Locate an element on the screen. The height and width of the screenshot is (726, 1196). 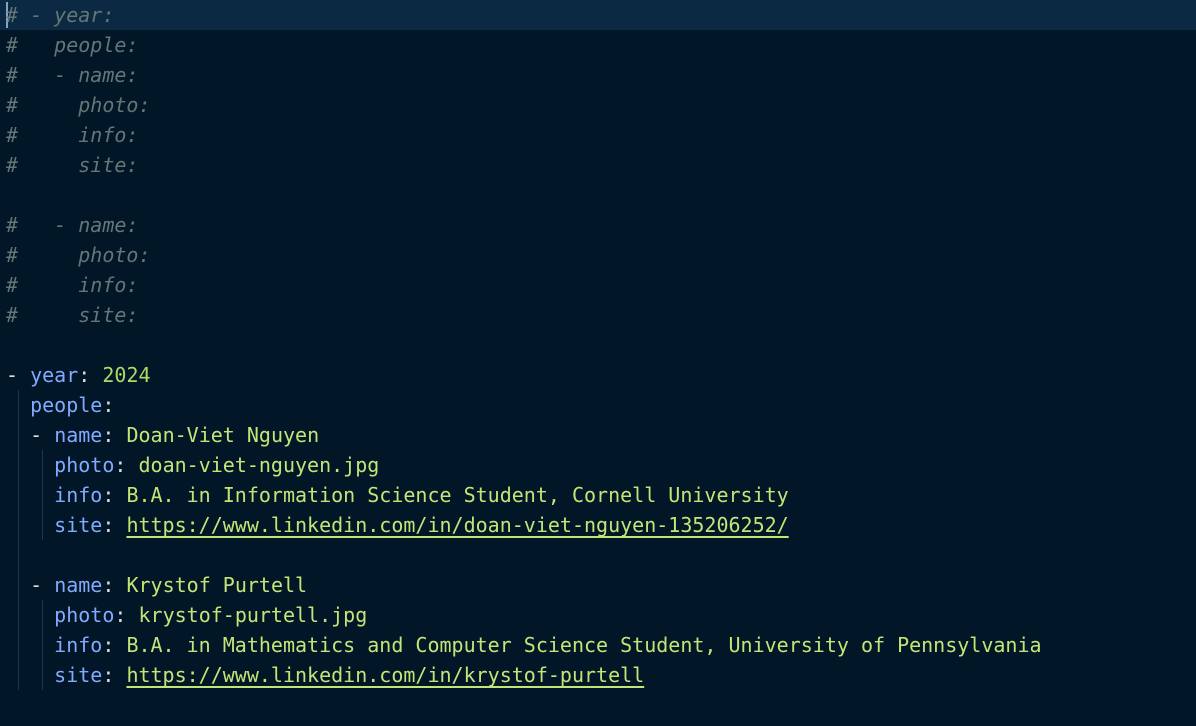
code-line-3: # - name: is located at coordinates (598, 75).